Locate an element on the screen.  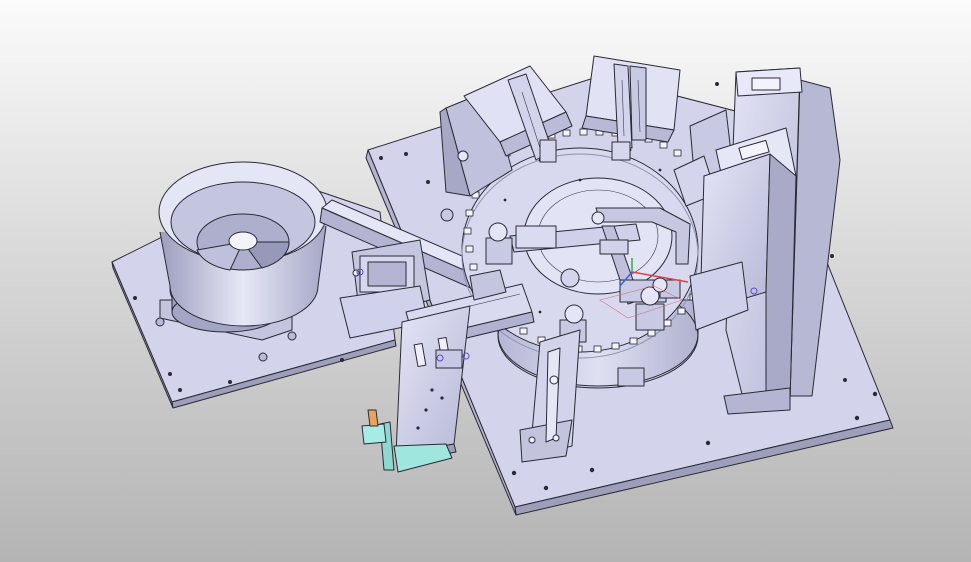
vertical-mounting-plate is located at coordinates (433, 384).